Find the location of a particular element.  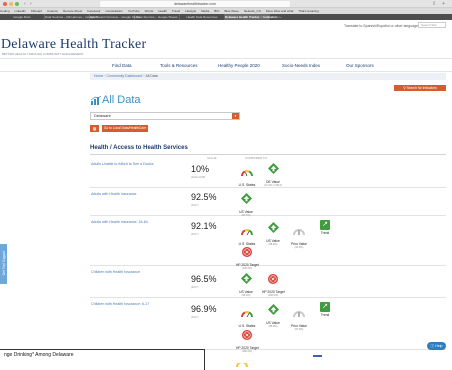

indicator-name: Adults with Health Insurance: 18-64 is located at coordinates (141, 222).